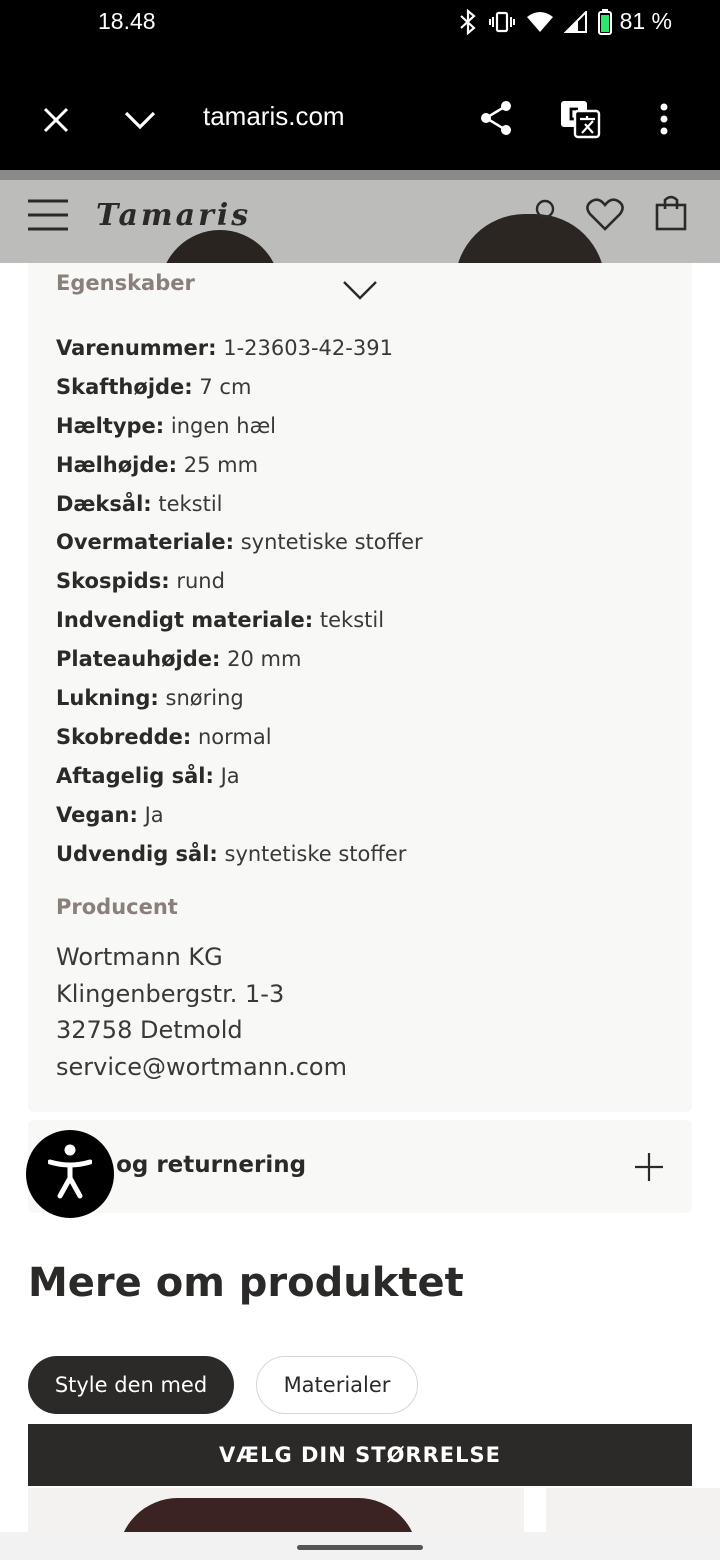 This screenshot has height=1560, width=720. What do you see at coordinates (671, 212) in the screenshot?
I see `bag-icon` at bounding box center [671, 212].